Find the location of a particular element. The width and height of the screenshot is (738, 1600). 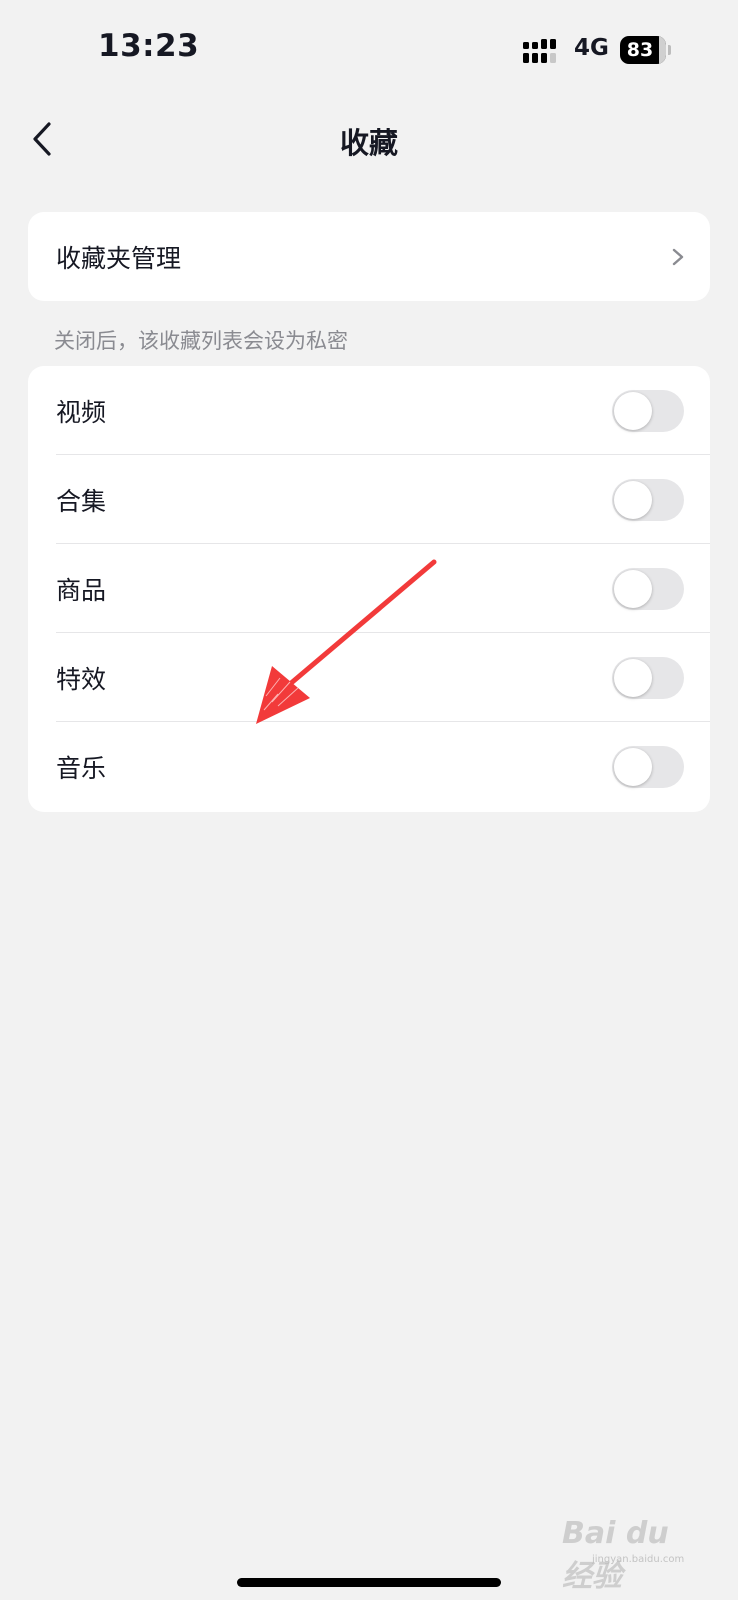

navigation-bar: 收藏 is located at coordinates (369, 140).